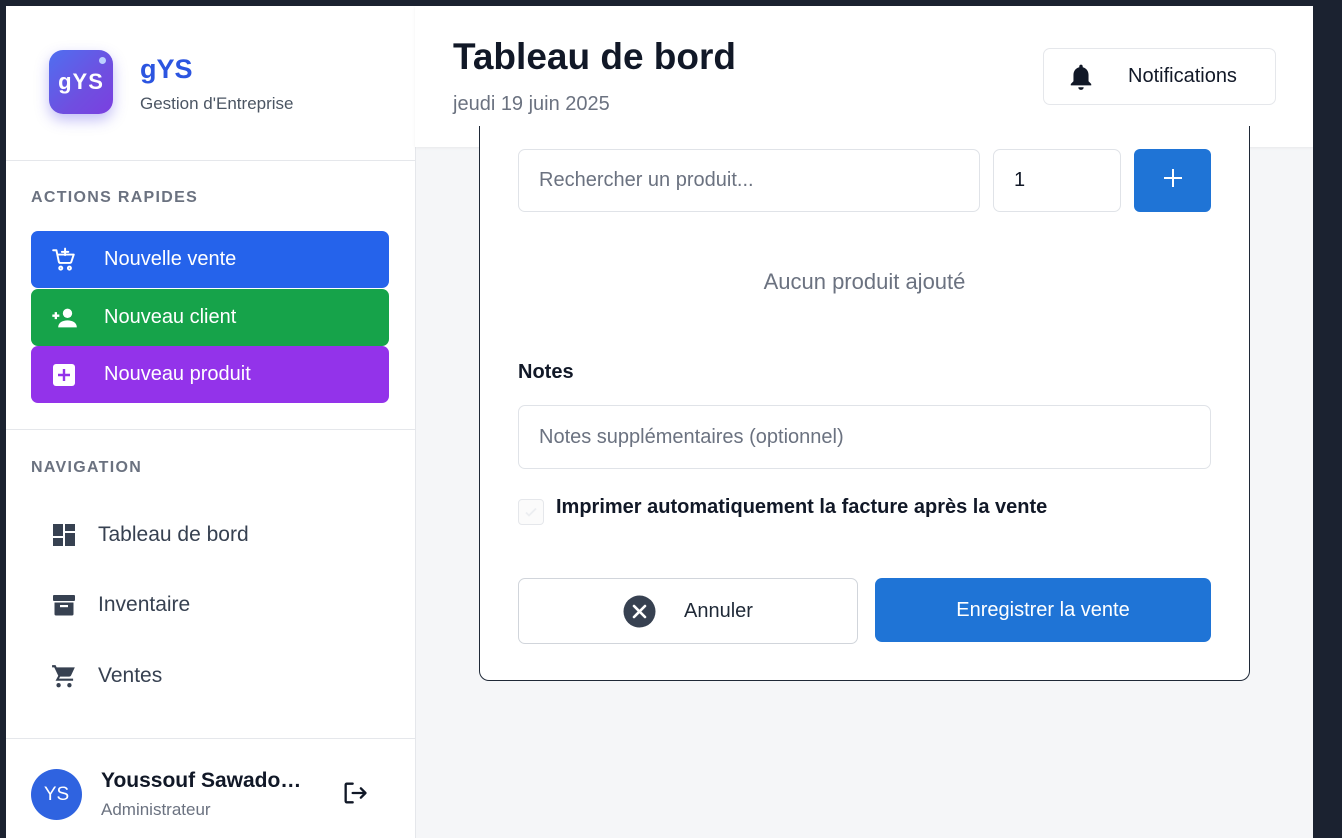 The height and width of the screenshot is (838, 1342). What do you see at coordinates (691, 436) in the screenshot?
I see `notes-placeholder: Notes supplémentaires (optionnel)` at bounding box center [691, 436].